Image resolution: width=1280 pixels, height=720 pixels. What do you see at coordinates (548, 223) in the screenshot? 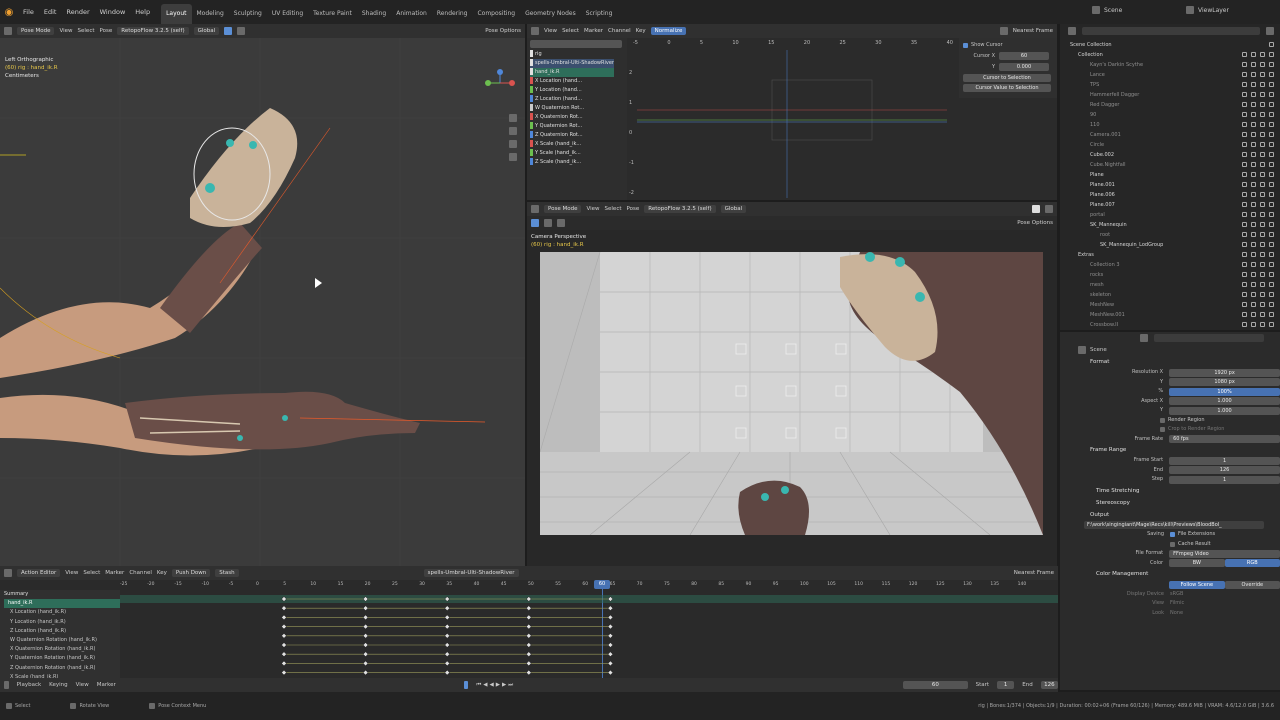
I see `box-select-icon` at bounding box center [548, 223].